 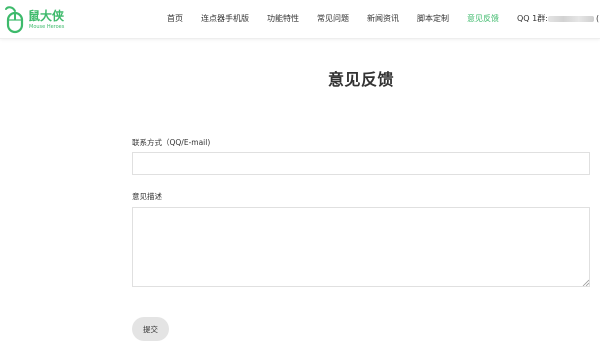 What do you see at coordinates (585, 282) in the screenshot?
I see `resize-handle-icon` at bounding box center [585, 282].